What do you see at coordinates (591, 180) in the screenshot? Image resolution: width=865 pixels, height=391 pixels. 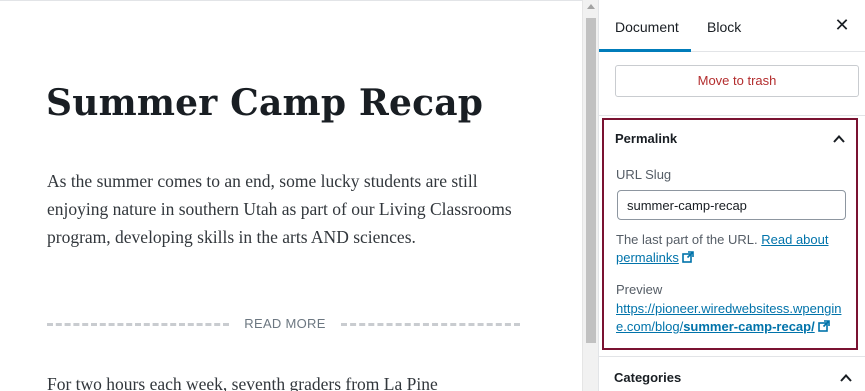 I see `scroll-thumb` at bounding box center [591, 180].